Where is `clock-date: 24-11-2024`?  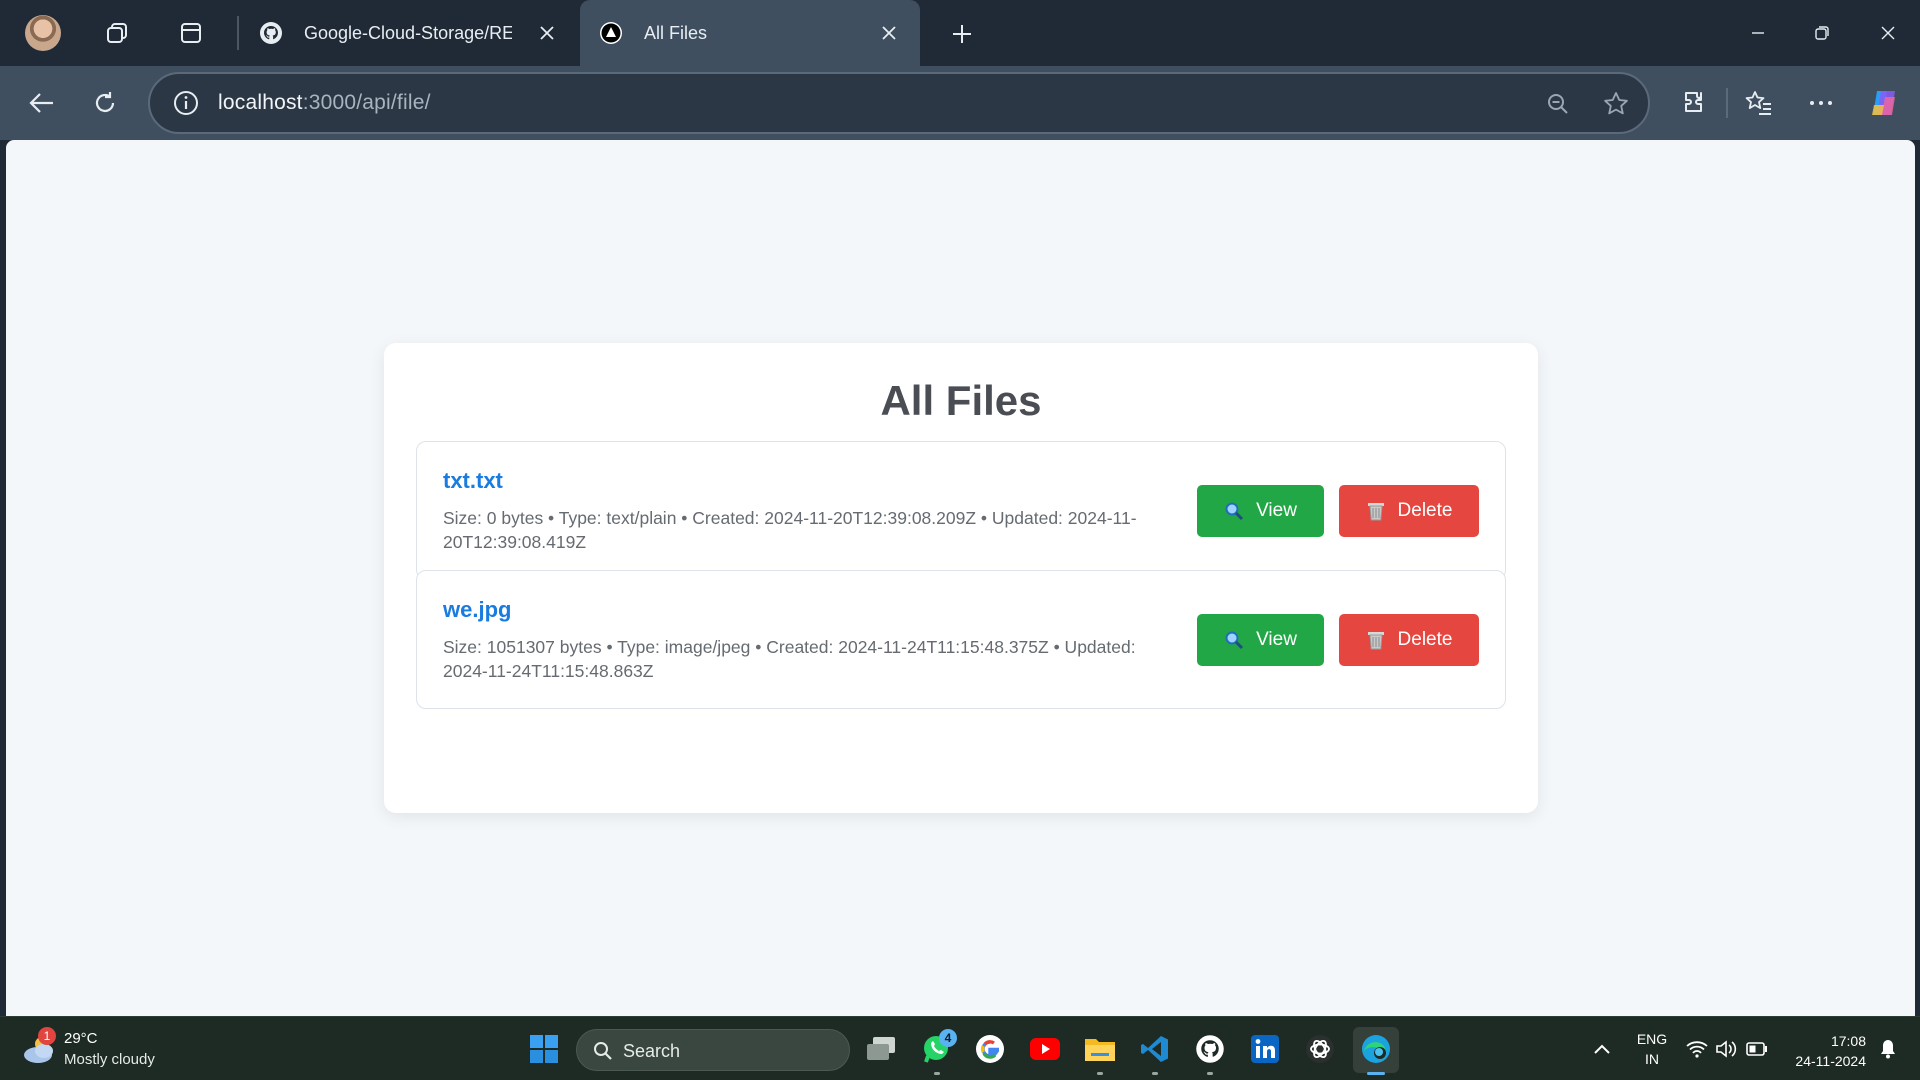 clock-date: 24-11-2024 is located at coordinates (1830, 1061).